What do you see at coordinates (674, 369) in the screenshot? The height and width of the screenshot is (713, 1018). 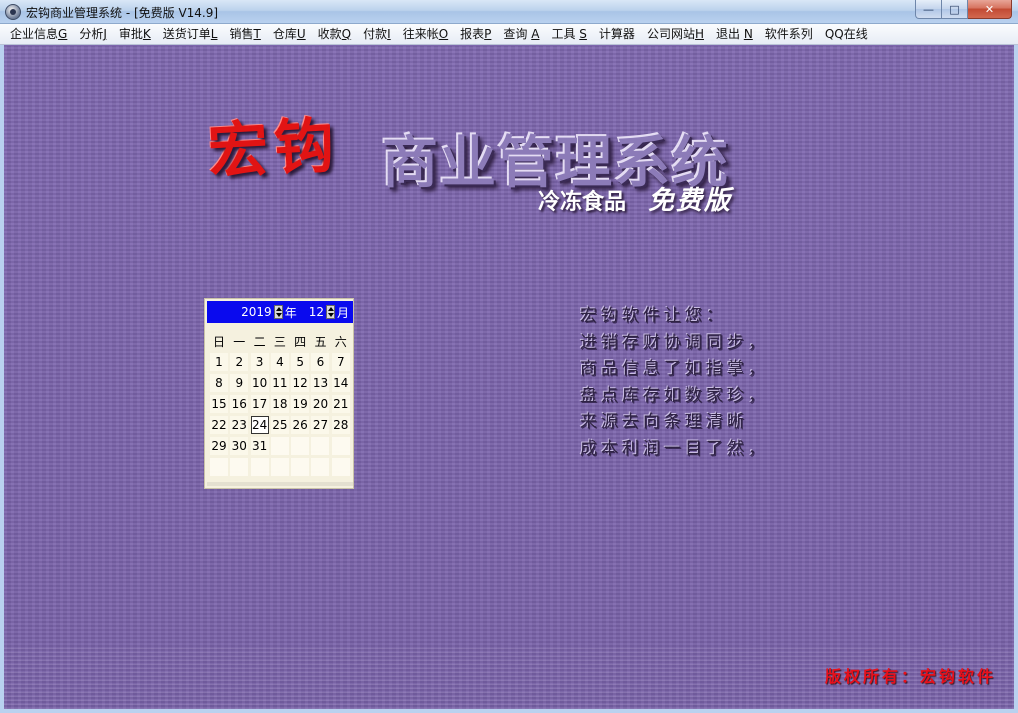 I see `motto-line: 商品信息了如指掌，` at bounding box center [674, 369].